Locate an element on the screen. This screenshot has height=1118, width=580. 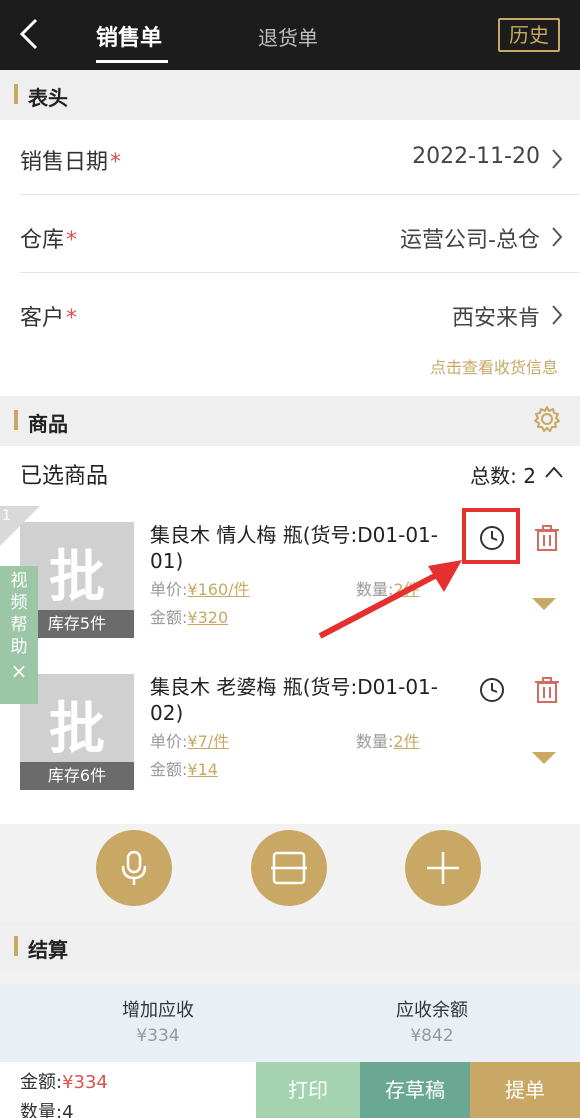
sales-date-value: 2022-11-20 is located at coordinates (476, 156).